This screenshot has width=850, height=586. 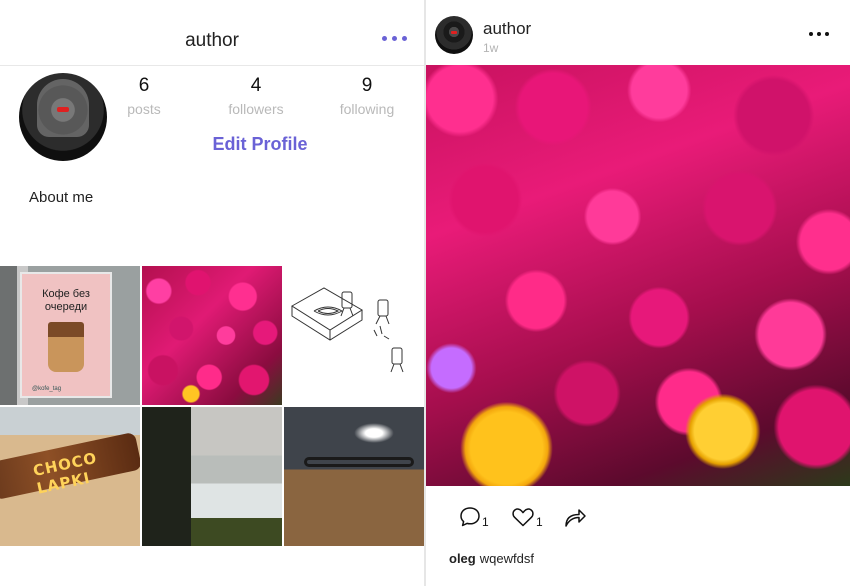 What do you see at coordinates (354, 476) in the screenshot?
I see `grid-post-lamp` at bounding box center [354, 476].